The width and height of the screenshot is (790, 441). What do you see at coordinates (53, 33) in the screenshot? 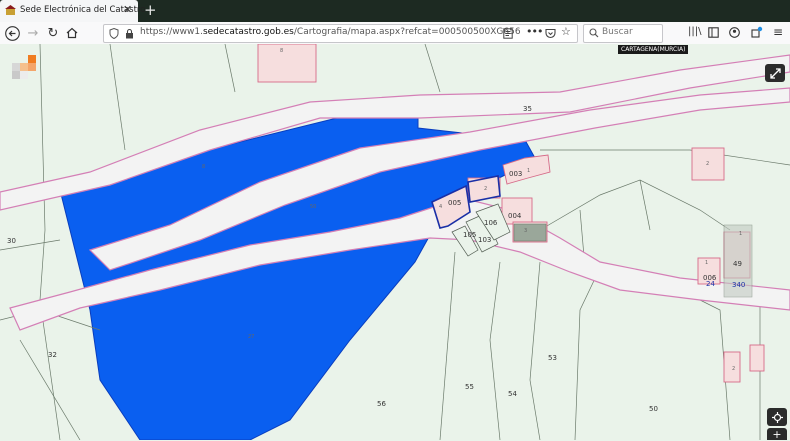
I see `reload-icon: ↻` at bounding box center [53, 33].